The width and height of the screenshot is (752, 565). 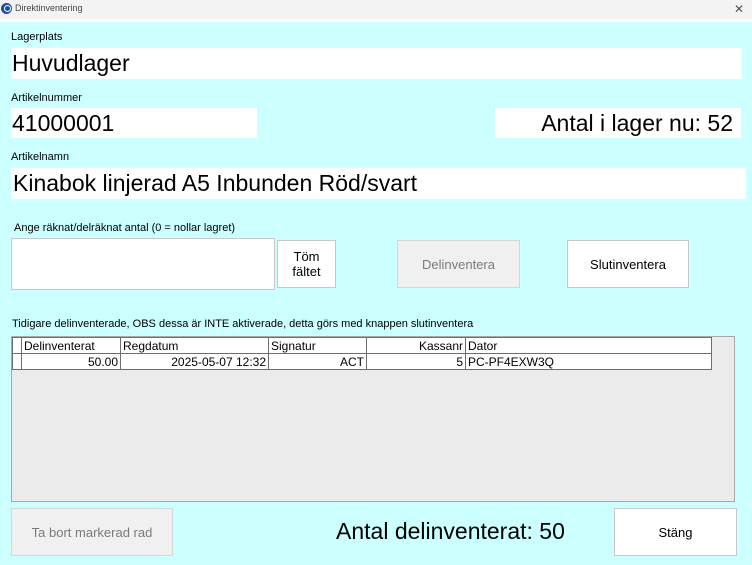 I want to click on partial-total-text: Antal delinventerat: 50, so click(x=450, y=531).